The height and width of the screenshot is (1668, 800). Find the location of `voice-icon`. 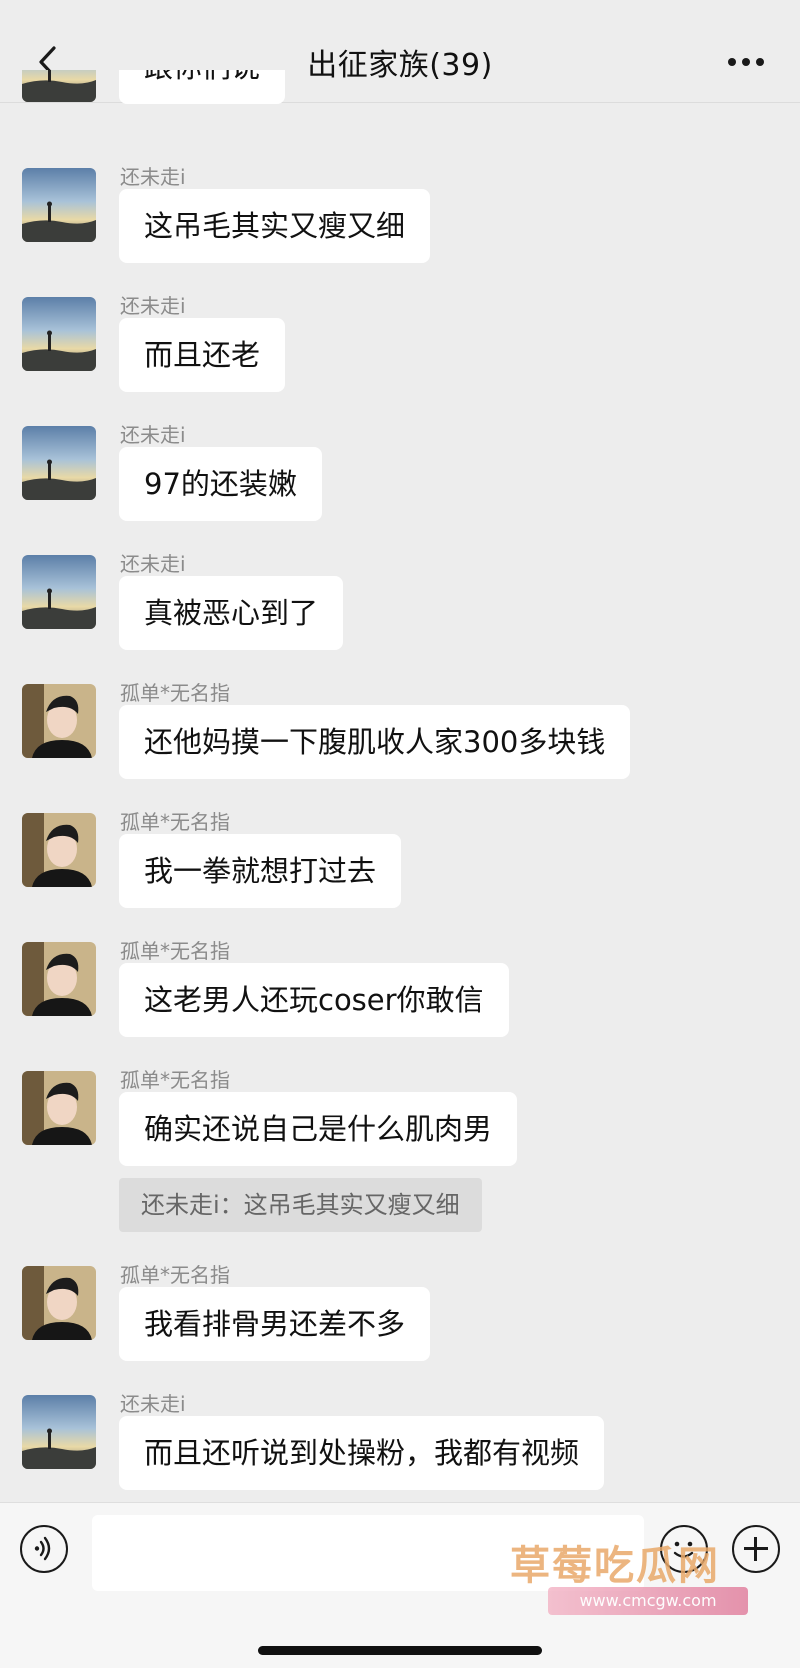

voice-icon is located at coordinates (44, 1549).